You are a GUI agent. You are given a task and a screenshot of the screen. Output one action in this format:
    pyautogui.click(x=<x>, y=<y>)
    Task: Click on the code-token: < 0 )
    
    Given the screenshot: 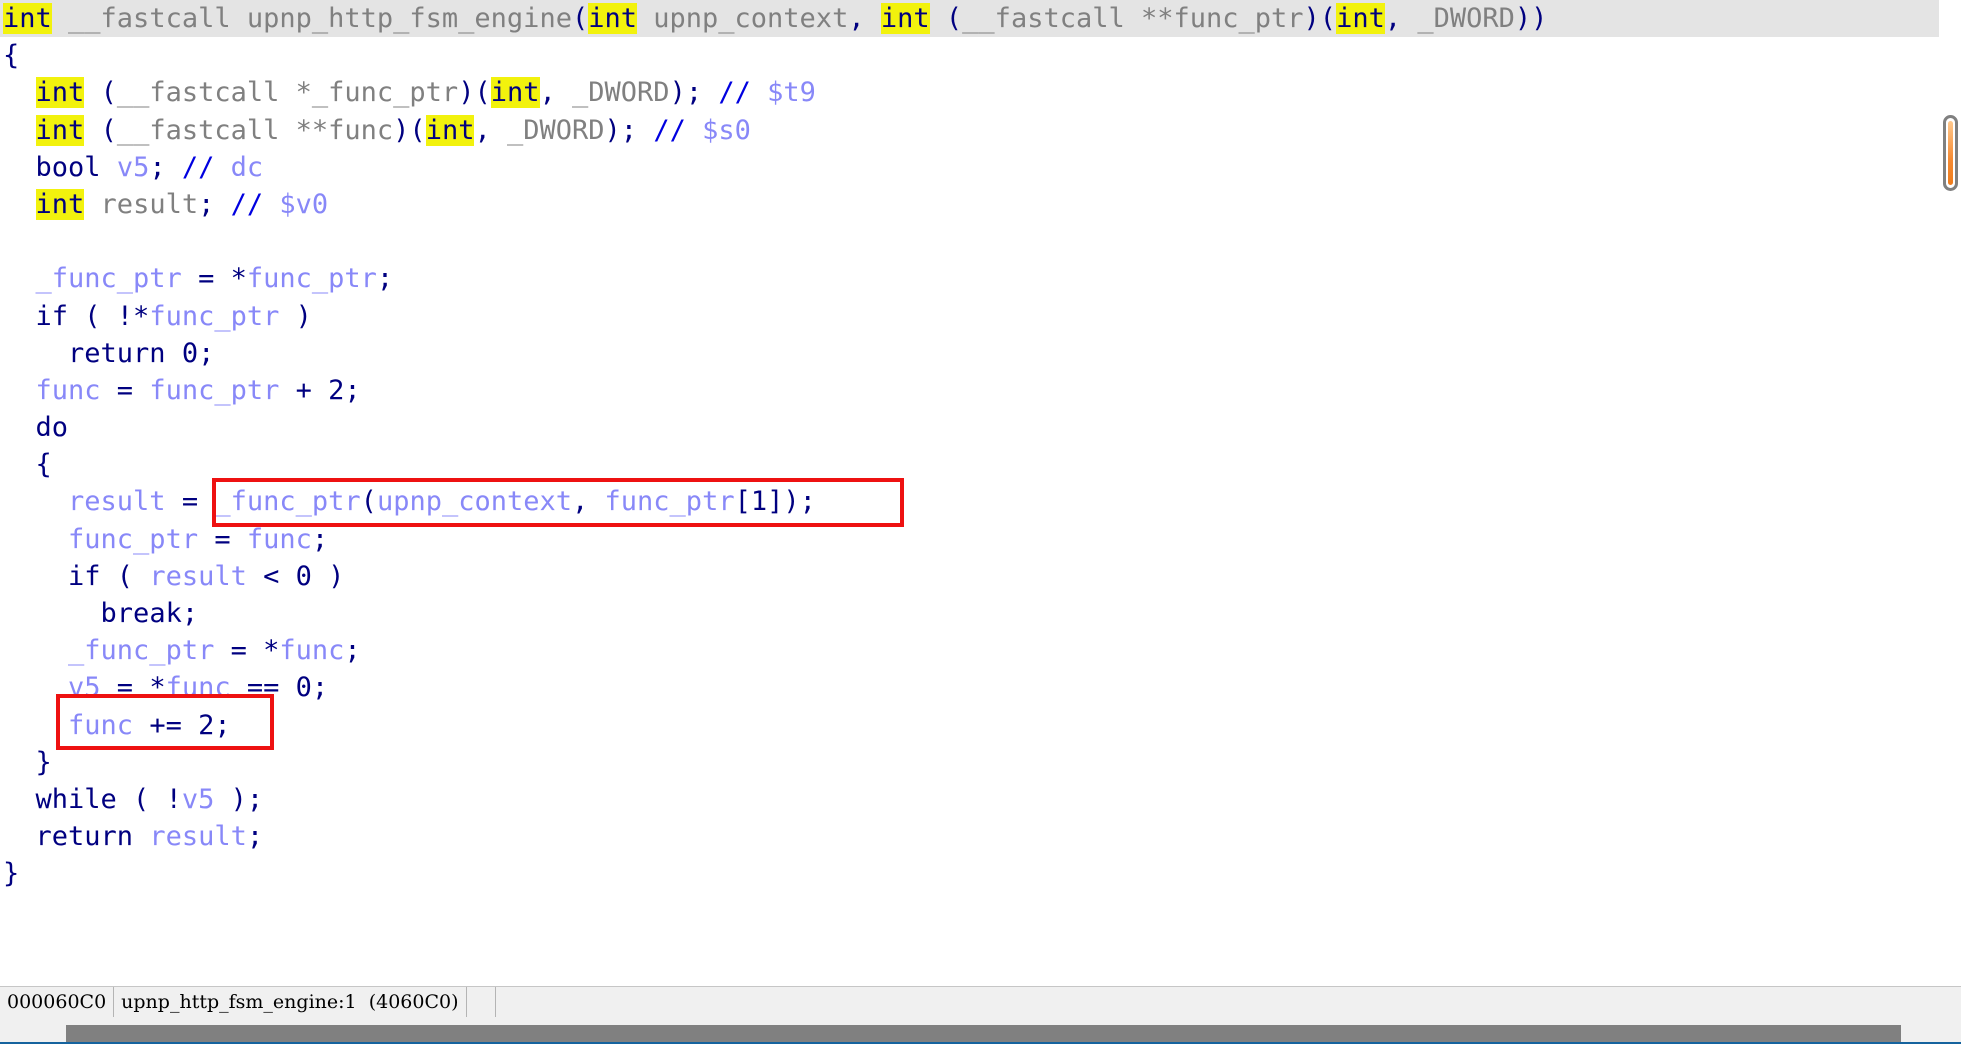 What is the action you would take?
    pyautogui.click(x=295, y=576)
    